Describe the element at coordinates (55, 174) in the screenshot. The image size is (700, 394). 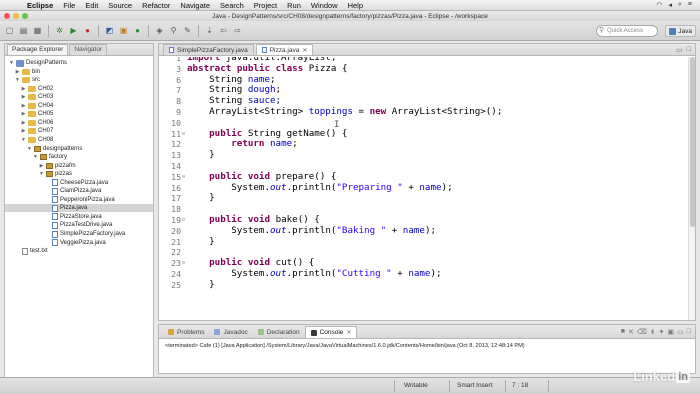
I see `tree-item: ▼ pizzas` at that location.